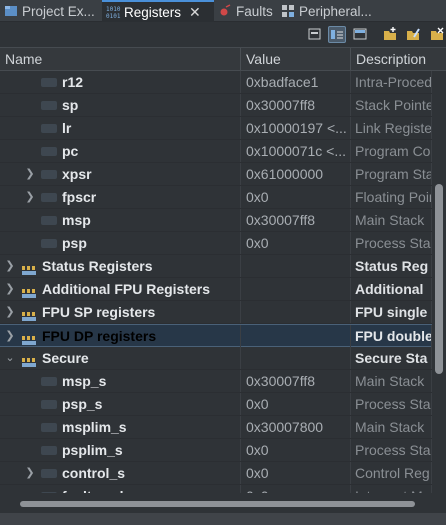 Image resolution: width=446 pixels, height=525 pixels. What do you see at coordinates (296, 427) in the screenshot?
I see `register-value: 0x30007800` at bounding box center [296, 427].